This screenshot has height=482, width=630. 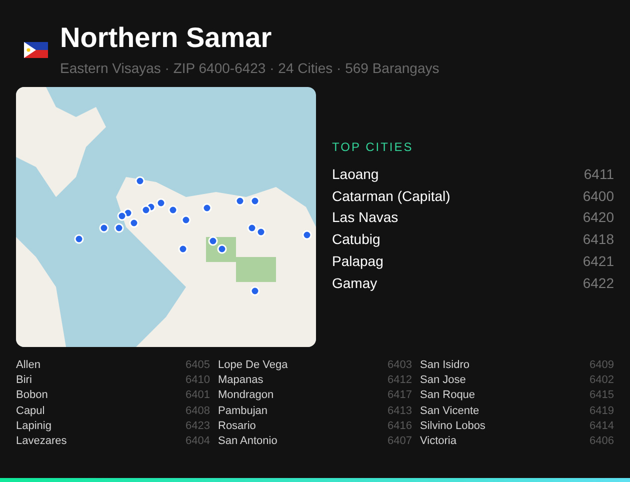 I want to click on city-name: Gamay, so click(x=355, y=283).